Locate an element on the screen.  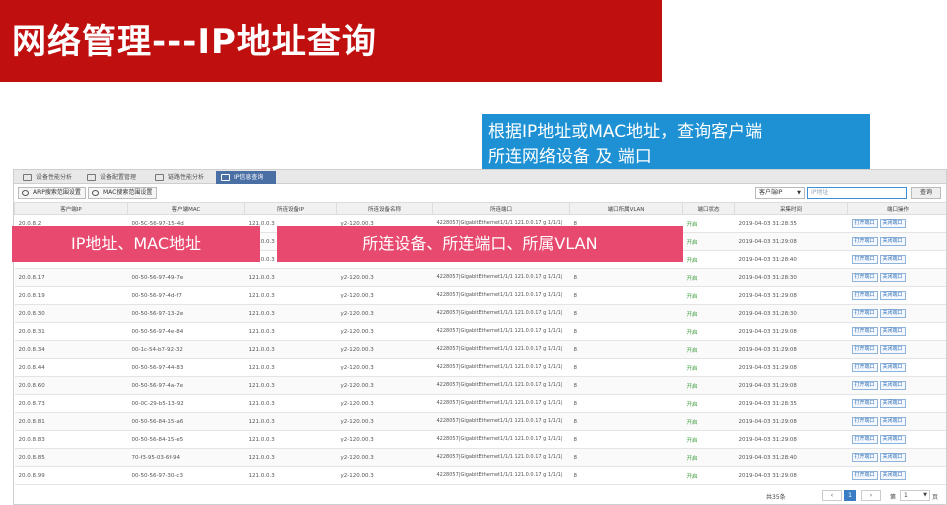
time-cell: 2019-04-03 31:28:40 is located at coordinates (791, 259).